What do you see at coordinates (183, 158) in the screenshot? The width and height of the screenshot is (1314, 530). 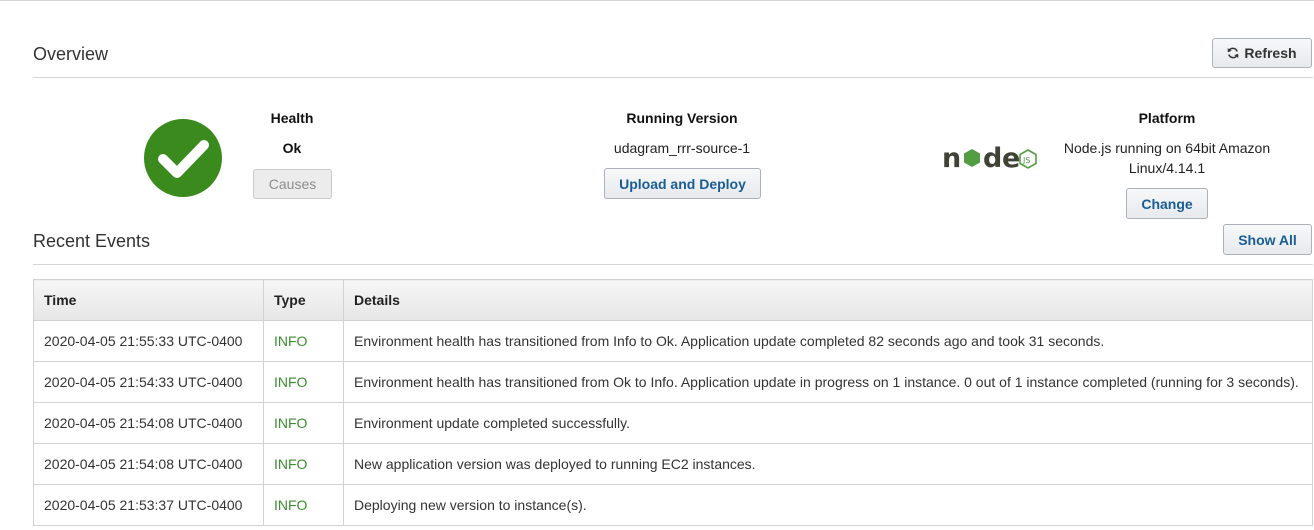 I see `health-ok-check-icon` at bounding box center [183, 158].